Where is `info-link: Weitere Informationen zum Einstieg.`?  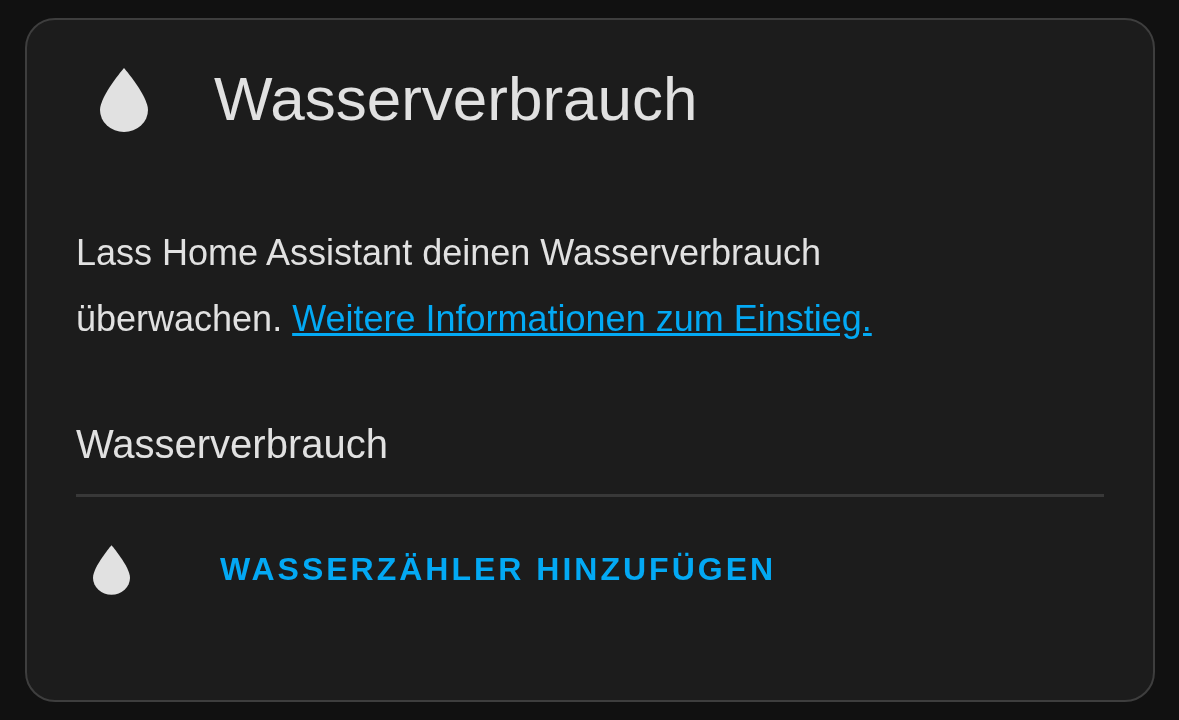 info-link: Weitere Informationen zum Einstieg. is located at coordinates (582, 318).